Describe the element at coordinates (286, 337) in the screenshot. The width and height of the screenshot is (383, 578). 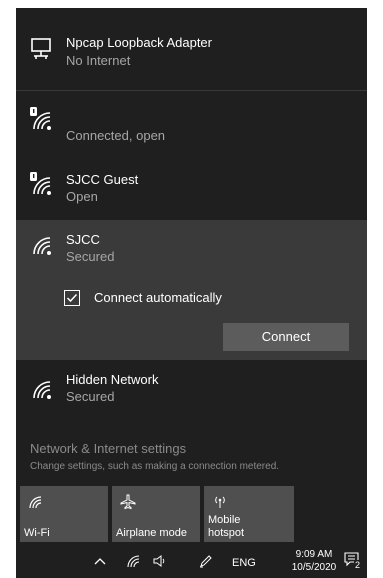
I see `connect-button: Connect` at that location.